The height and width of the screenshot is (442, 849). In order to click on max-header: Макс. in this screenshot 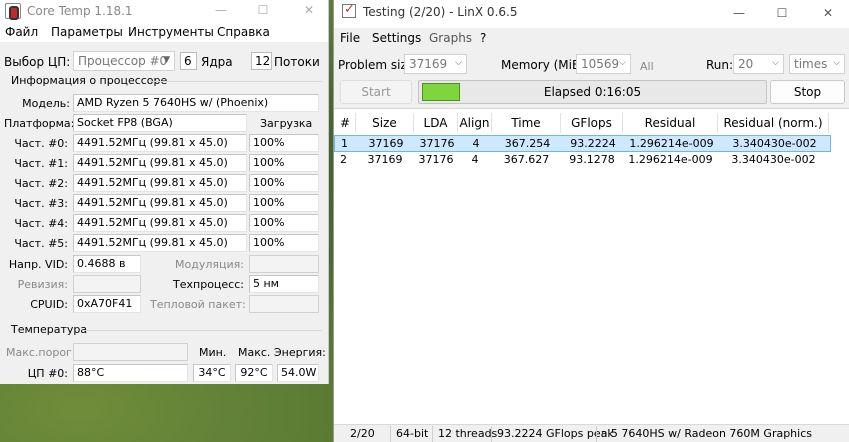, I will do `click(254, 352)`.